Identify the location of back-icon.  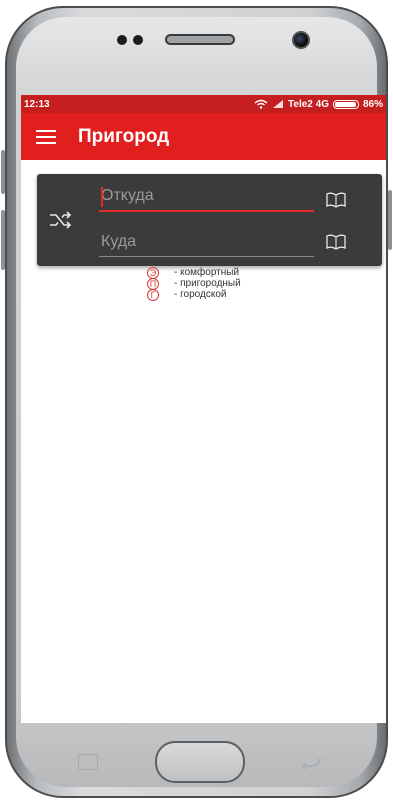
(311, 762).